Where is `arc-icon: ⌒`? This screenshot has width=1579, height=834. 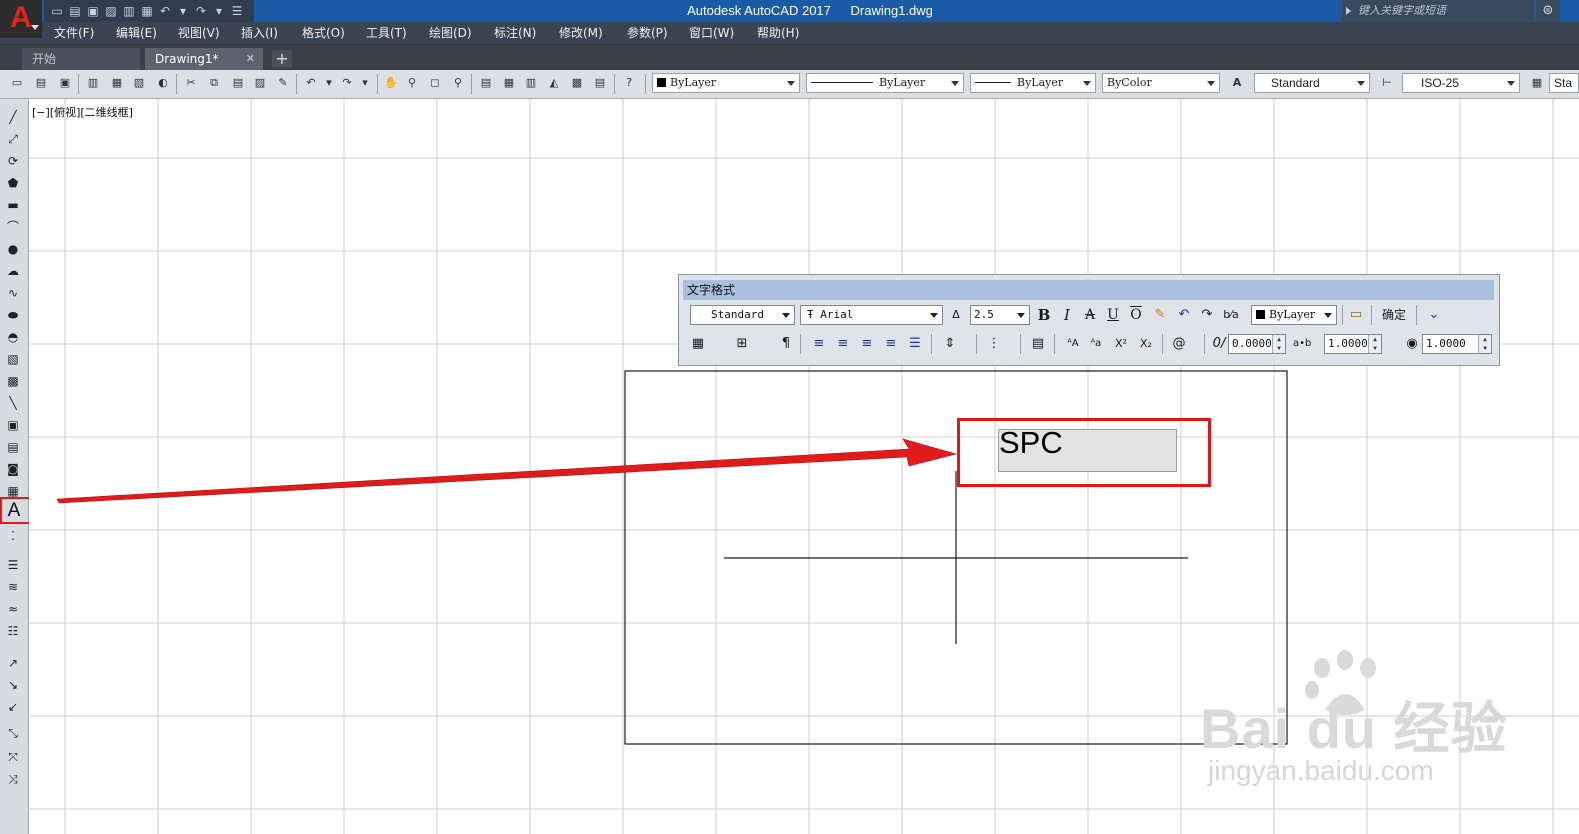 arc-icon: ⌒ is located at coordinates (13, 227).